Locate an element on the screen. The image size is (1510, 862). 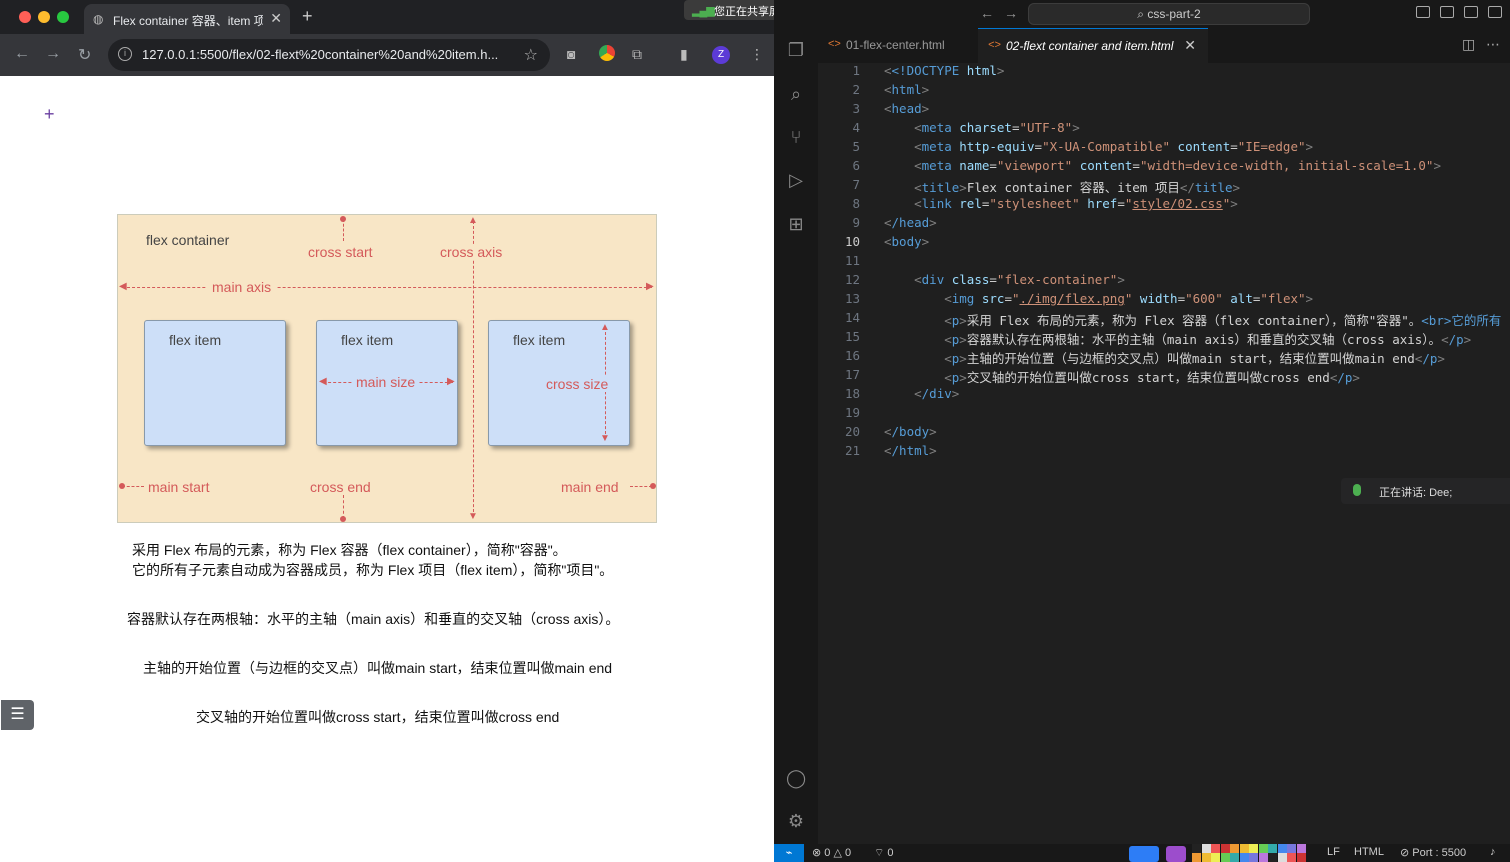
kebab-menu-icon: ⋮ is located at coordinates (757, 54).